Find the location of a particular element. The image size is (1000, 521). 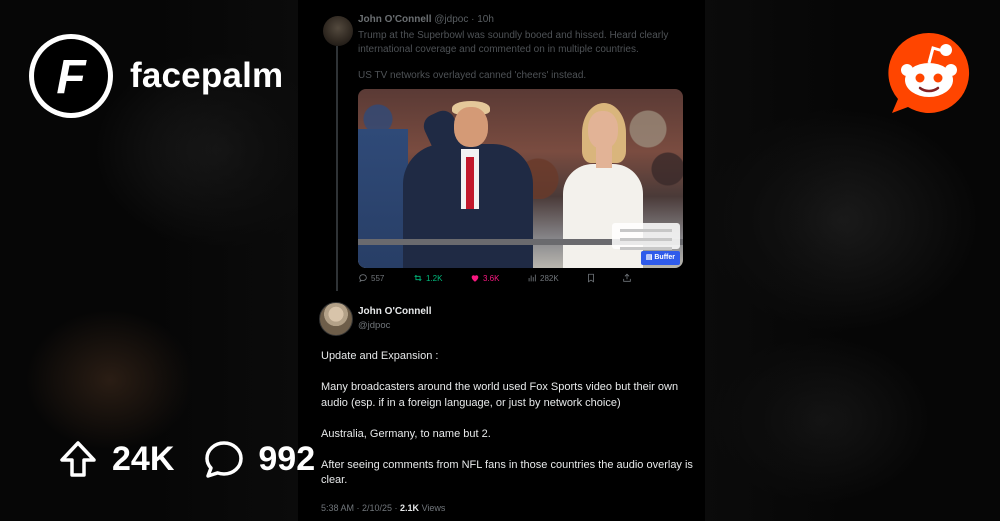

repost-count: 1.2K is located at coordinates (434, 278).